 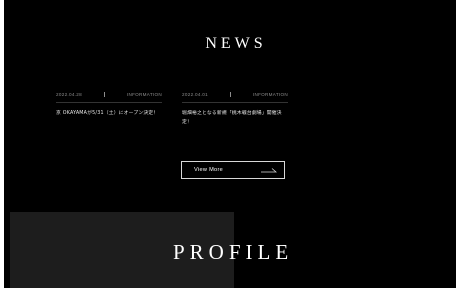 I want to click on news-meta: 2022.04.28 INFORMATION, so click(x=109, y=94).